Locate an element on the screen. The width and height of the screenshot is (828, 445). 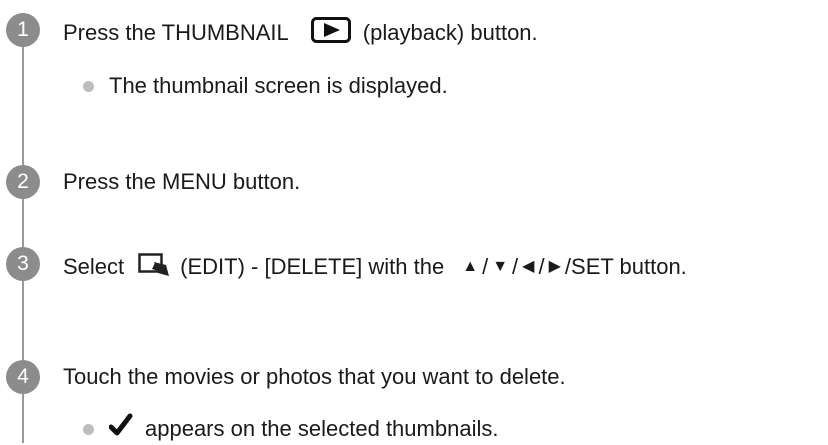
step-number-1: 1 is located at coordinates (23, 30).